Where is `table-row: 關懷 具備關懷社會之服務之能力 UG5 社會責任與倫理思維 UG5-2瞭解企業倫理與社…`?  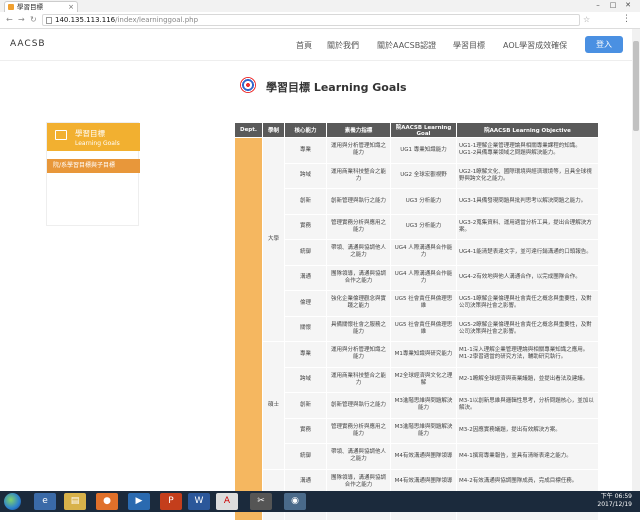 table-row: 關懷 具備關懷社會之服務之能力 UG5 社會責任與倫理思維 UG5-2瞭解企業倫理與社… is located at coordinates (417, 328).